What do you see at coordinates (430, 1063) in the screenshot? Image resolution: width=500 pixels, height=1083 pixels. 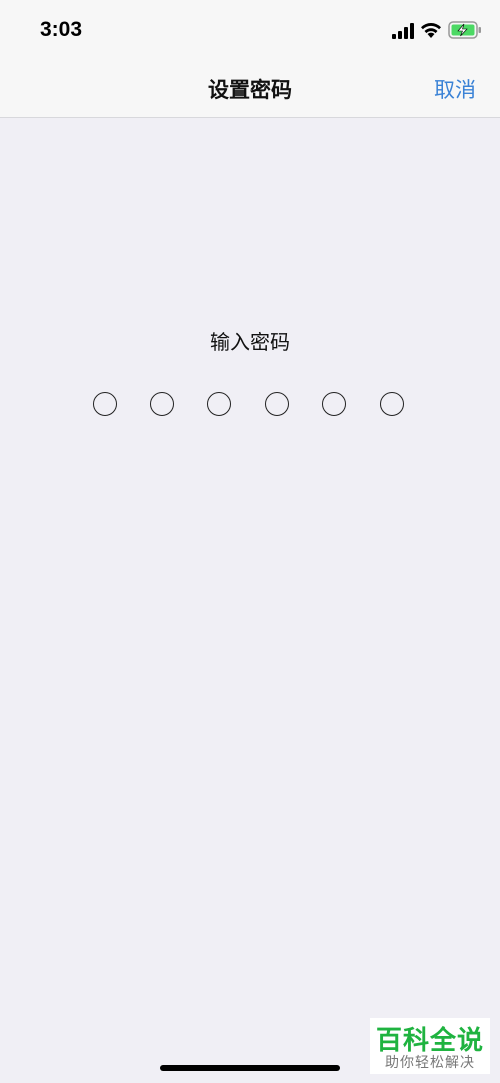 I see `watermark-subtitle: 助你轻松解决` at bounding box center [430, 1063].